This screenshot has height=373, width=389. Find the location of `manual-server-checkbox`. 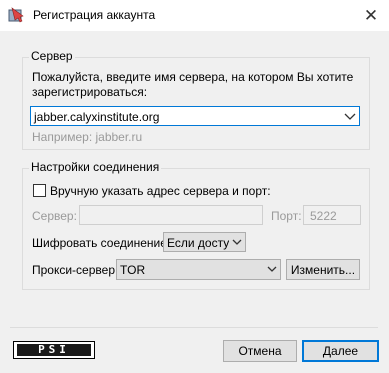

manual-server-checkbox is located at coordinates (39, 190).